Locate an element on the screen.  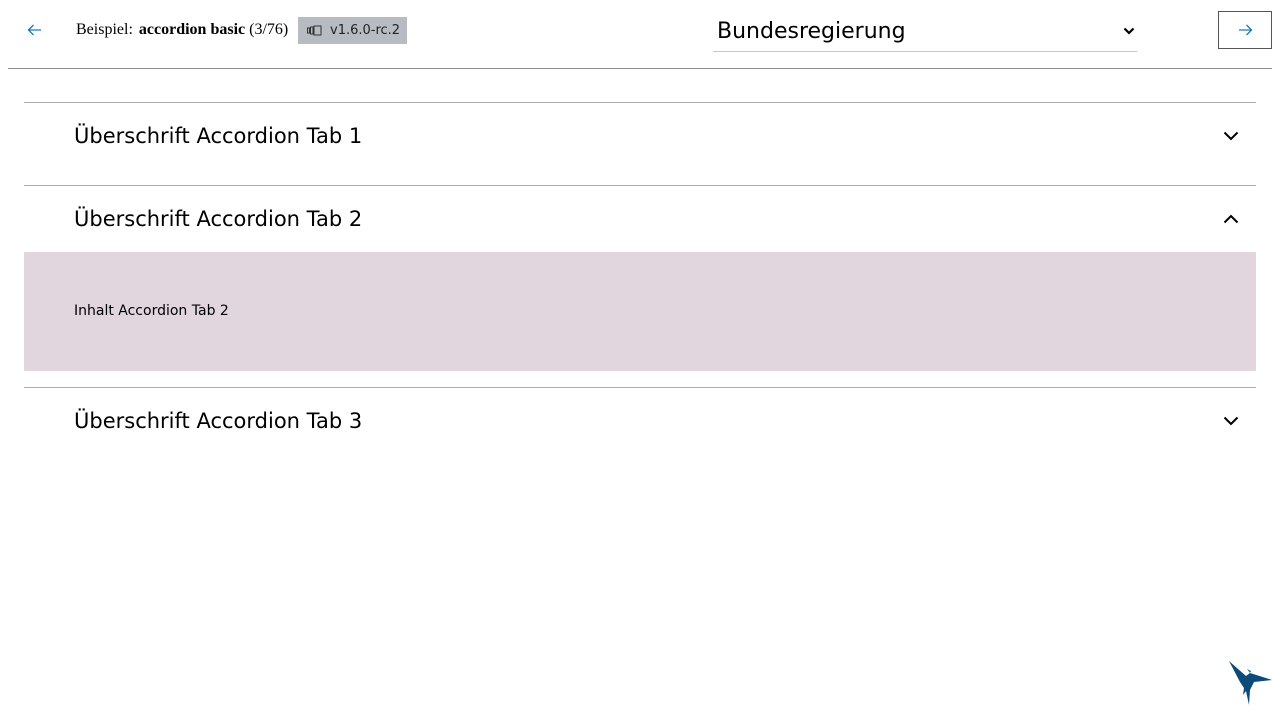
example-title: Beispiel: accordion basic (3/76) is located at coordinates (182, 30).